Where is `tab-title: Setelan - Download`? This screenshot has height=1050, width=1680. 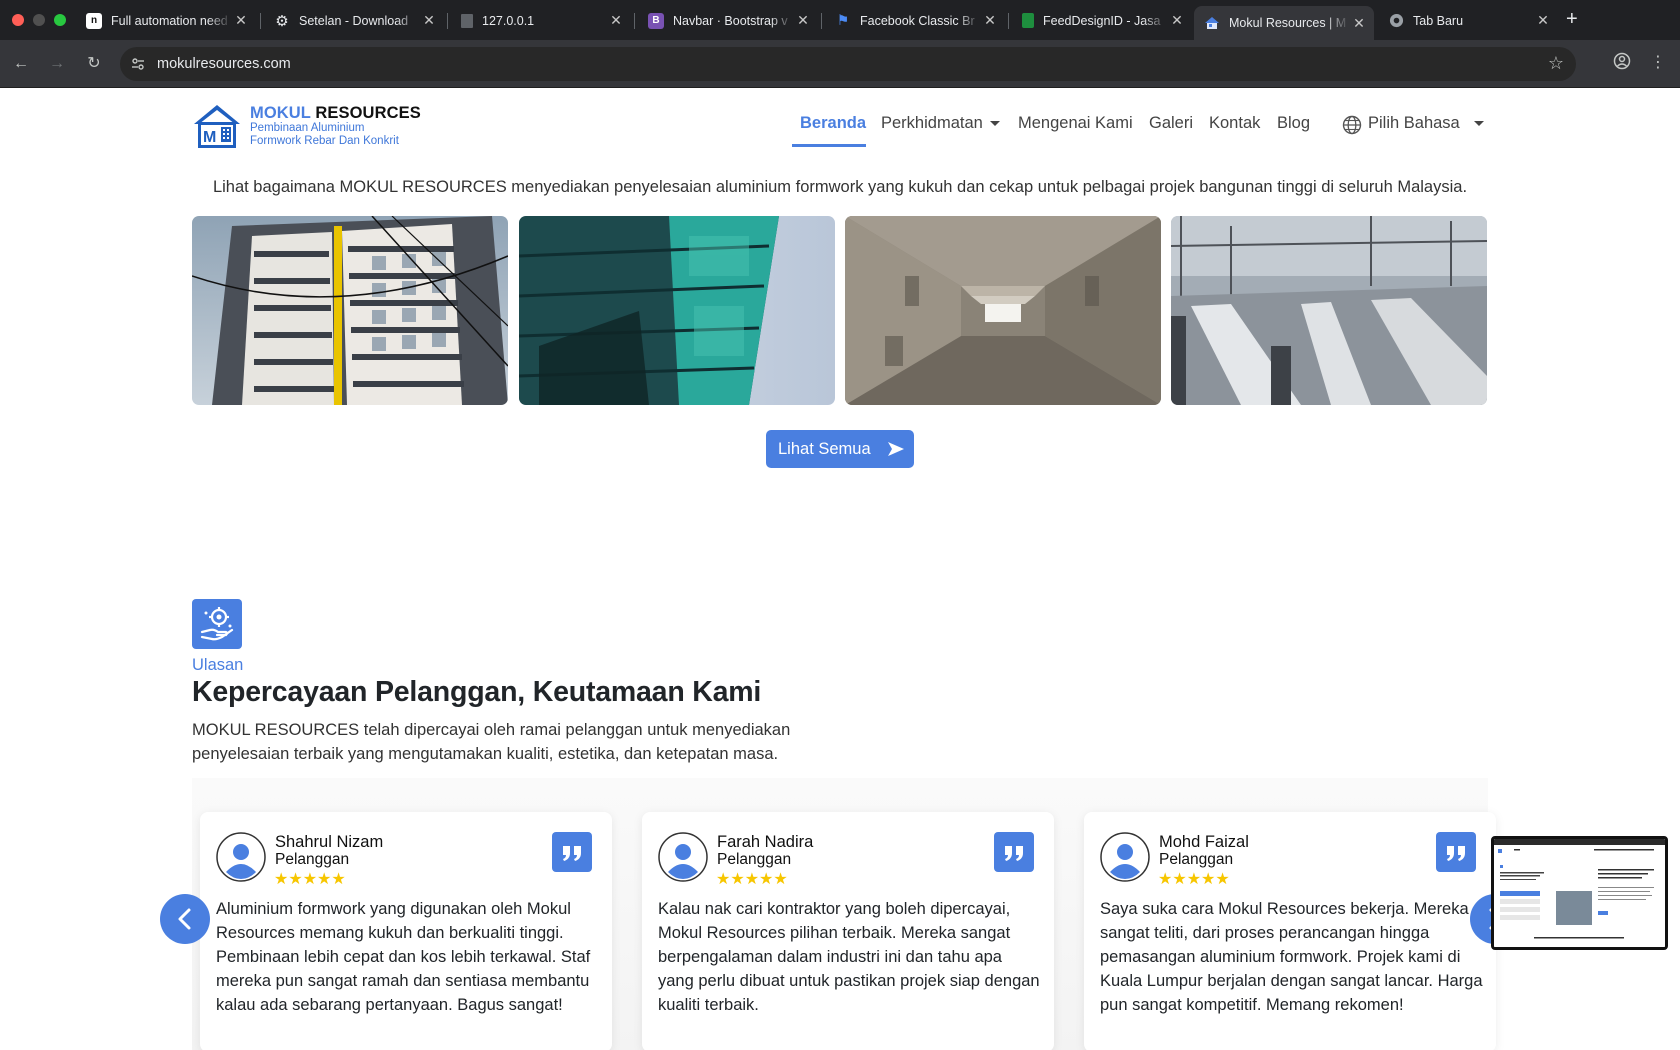
tab-title: Setelan - Download is located at coordinates (354, 20).